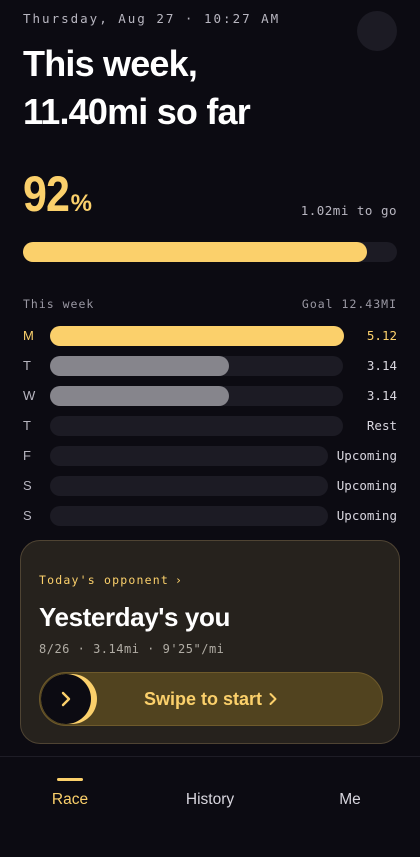 The height and width of the screenshot is (857, 420). I want to click on day-row: F Upcoming, so click(210, 456).